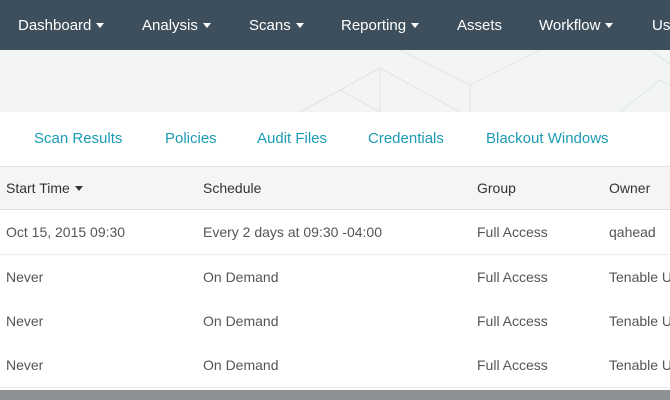 This screenshot has width=670, height=400. Describe the element at coordinates (78, 139) in the screenshot. I see `tab-scan-results: Scan Results` at that location.